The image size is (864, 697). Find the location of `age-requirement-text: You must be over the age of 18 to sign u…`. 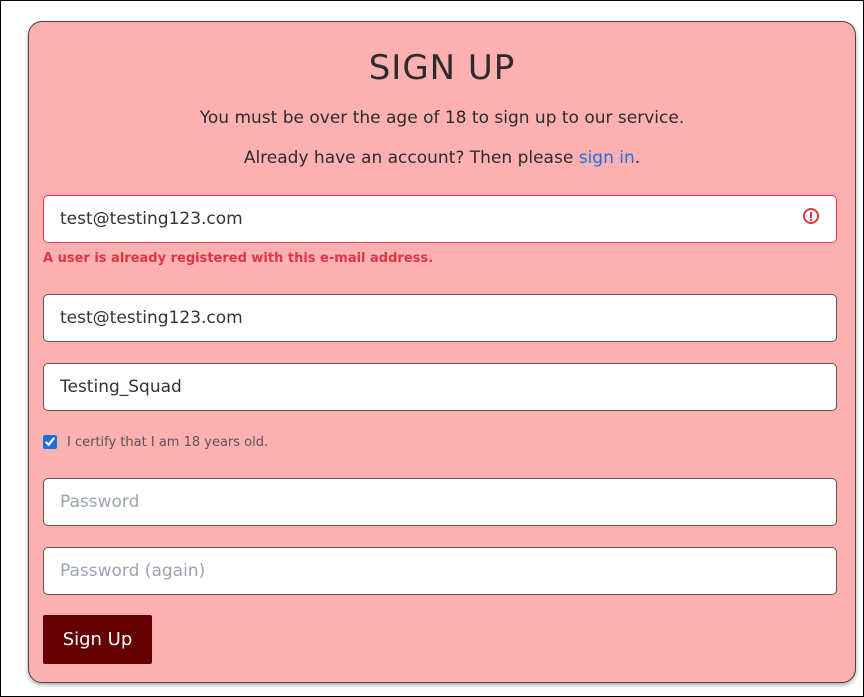

age-requirement-text: You must be over the age of 18 to sign u… is located at coordinates (442, 118).